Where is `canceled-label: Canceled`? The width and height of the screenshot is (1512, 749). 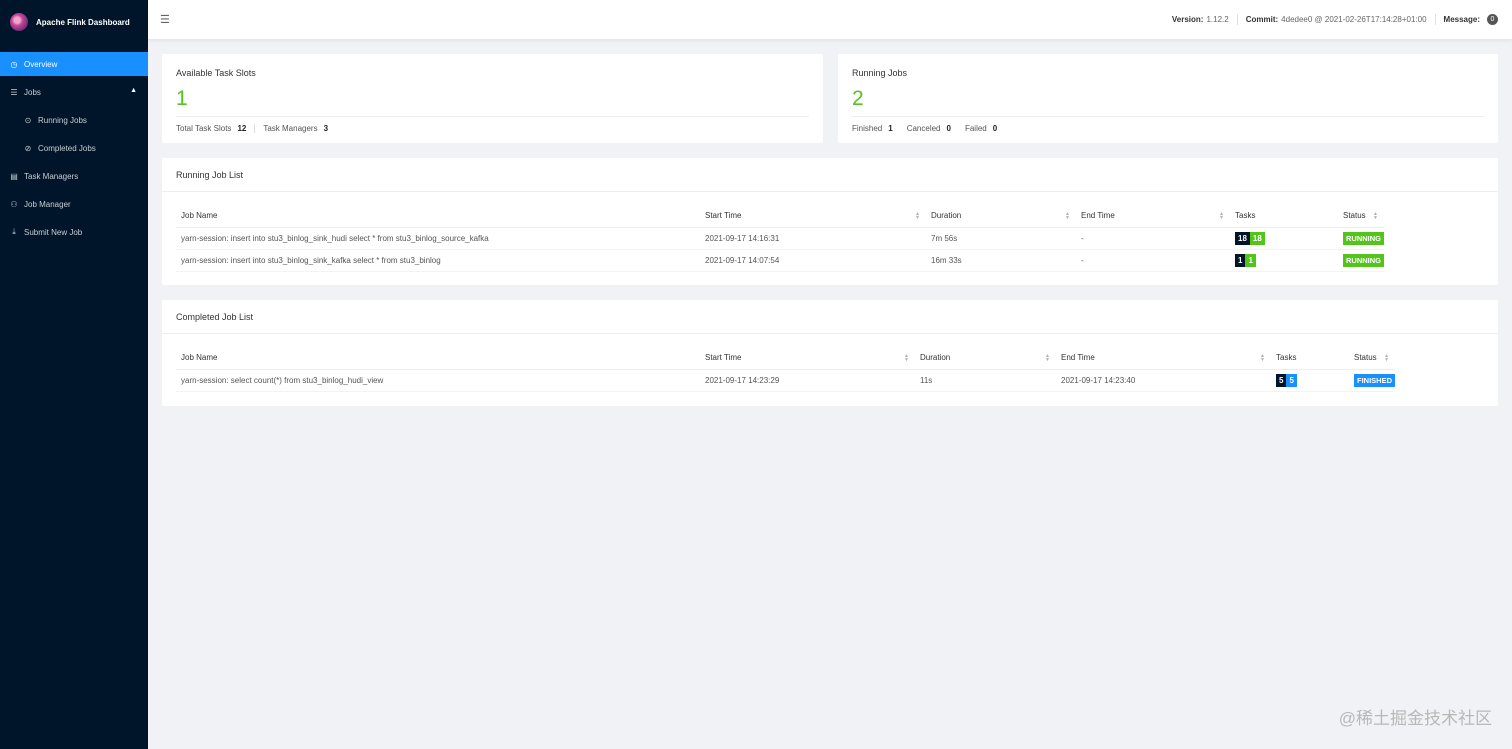
canceled-label: Canceled is located at coordinates (923, 128).